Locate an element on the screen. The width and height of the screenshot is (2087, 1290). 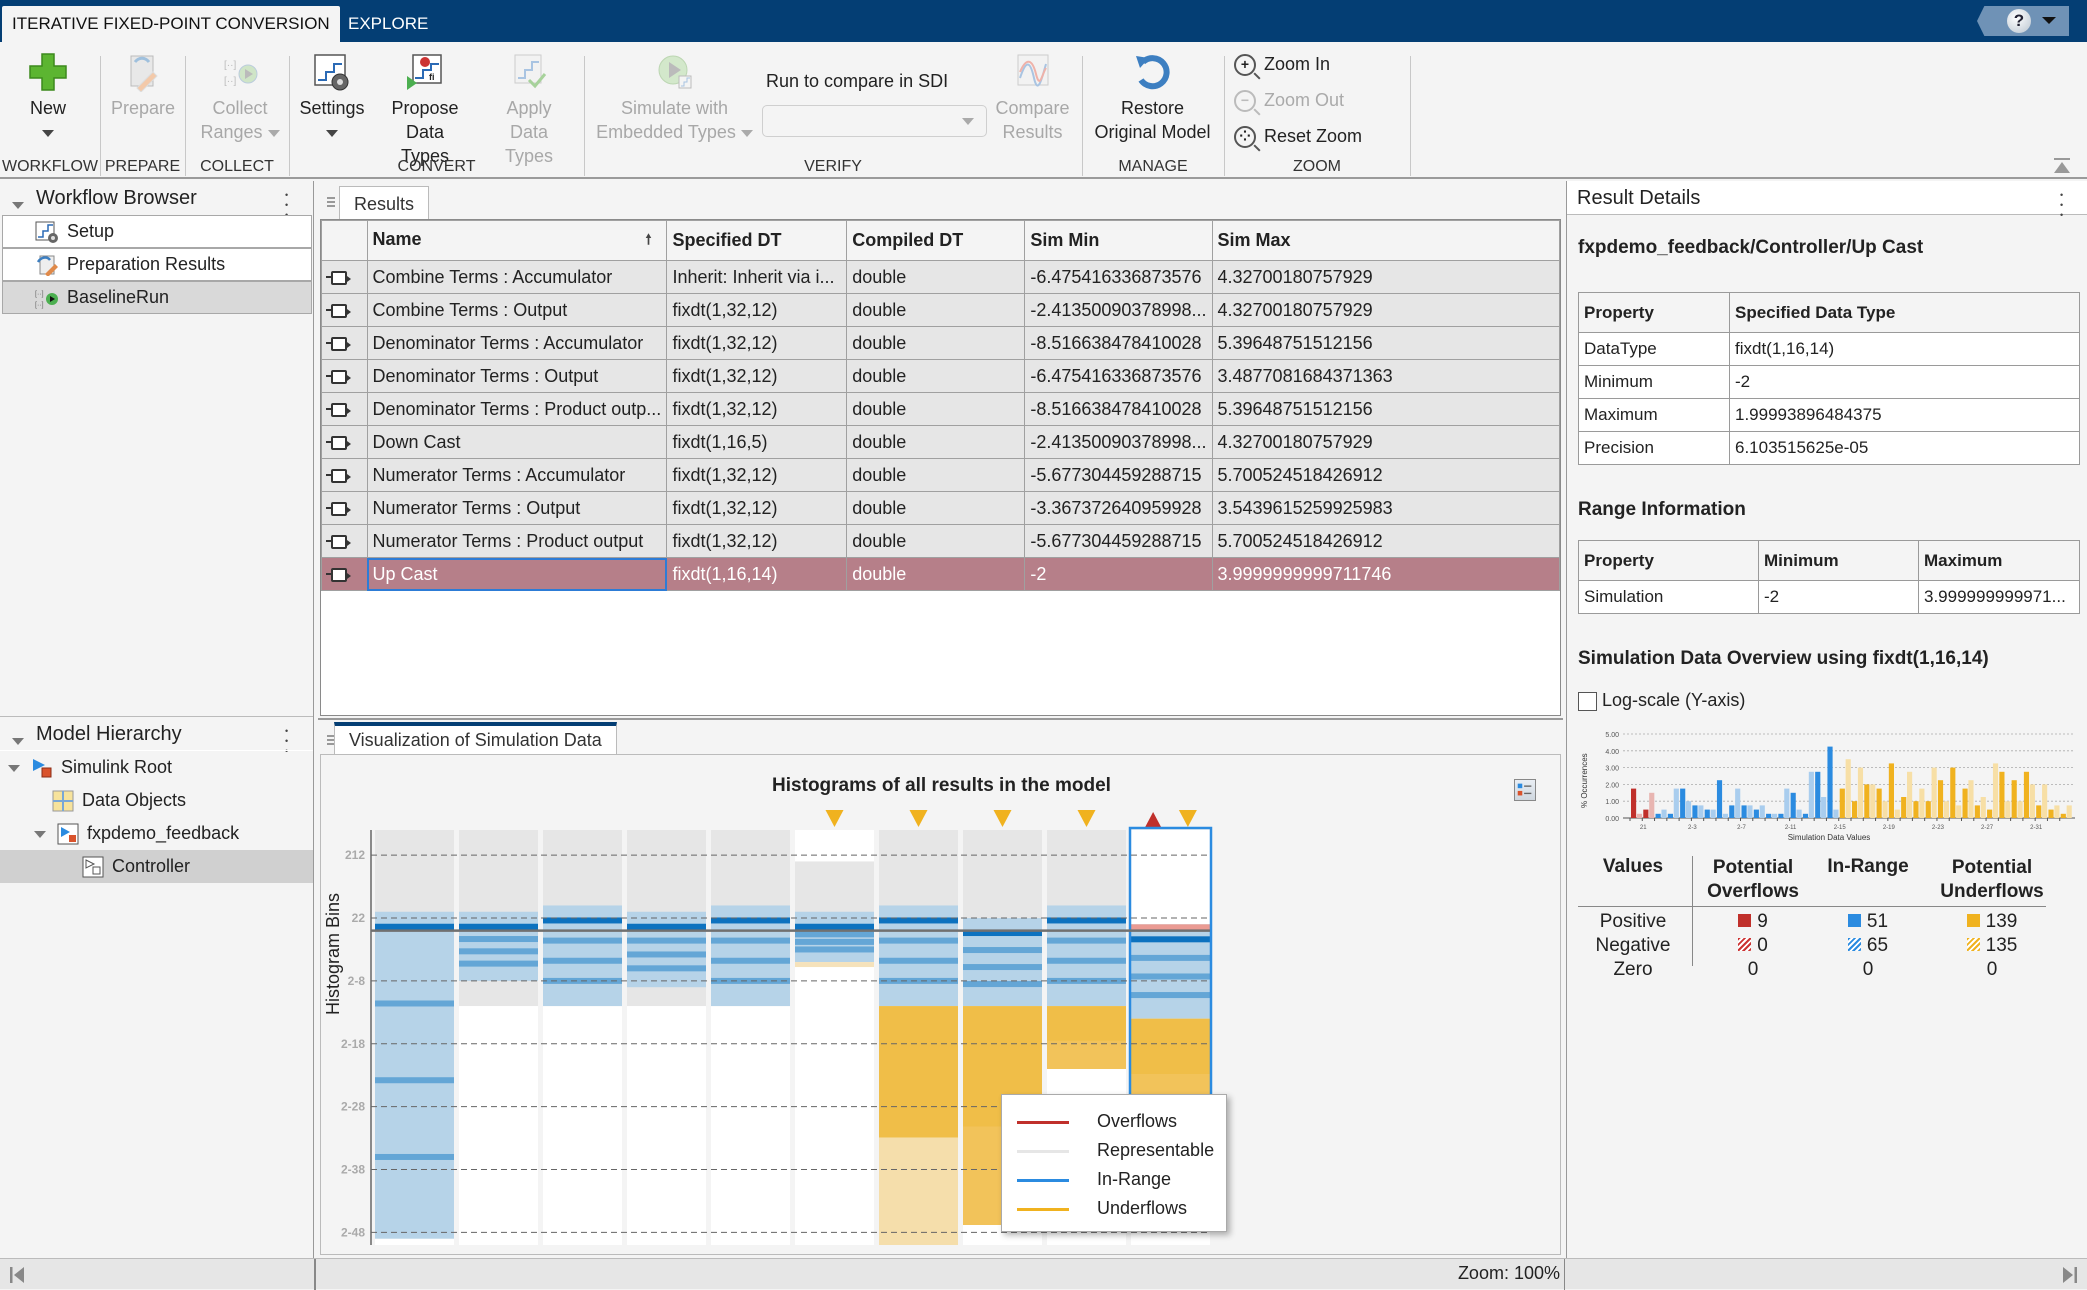
collect-ranges-button: [··] [··] Collect Ranges is located at coordinates (240, 98).